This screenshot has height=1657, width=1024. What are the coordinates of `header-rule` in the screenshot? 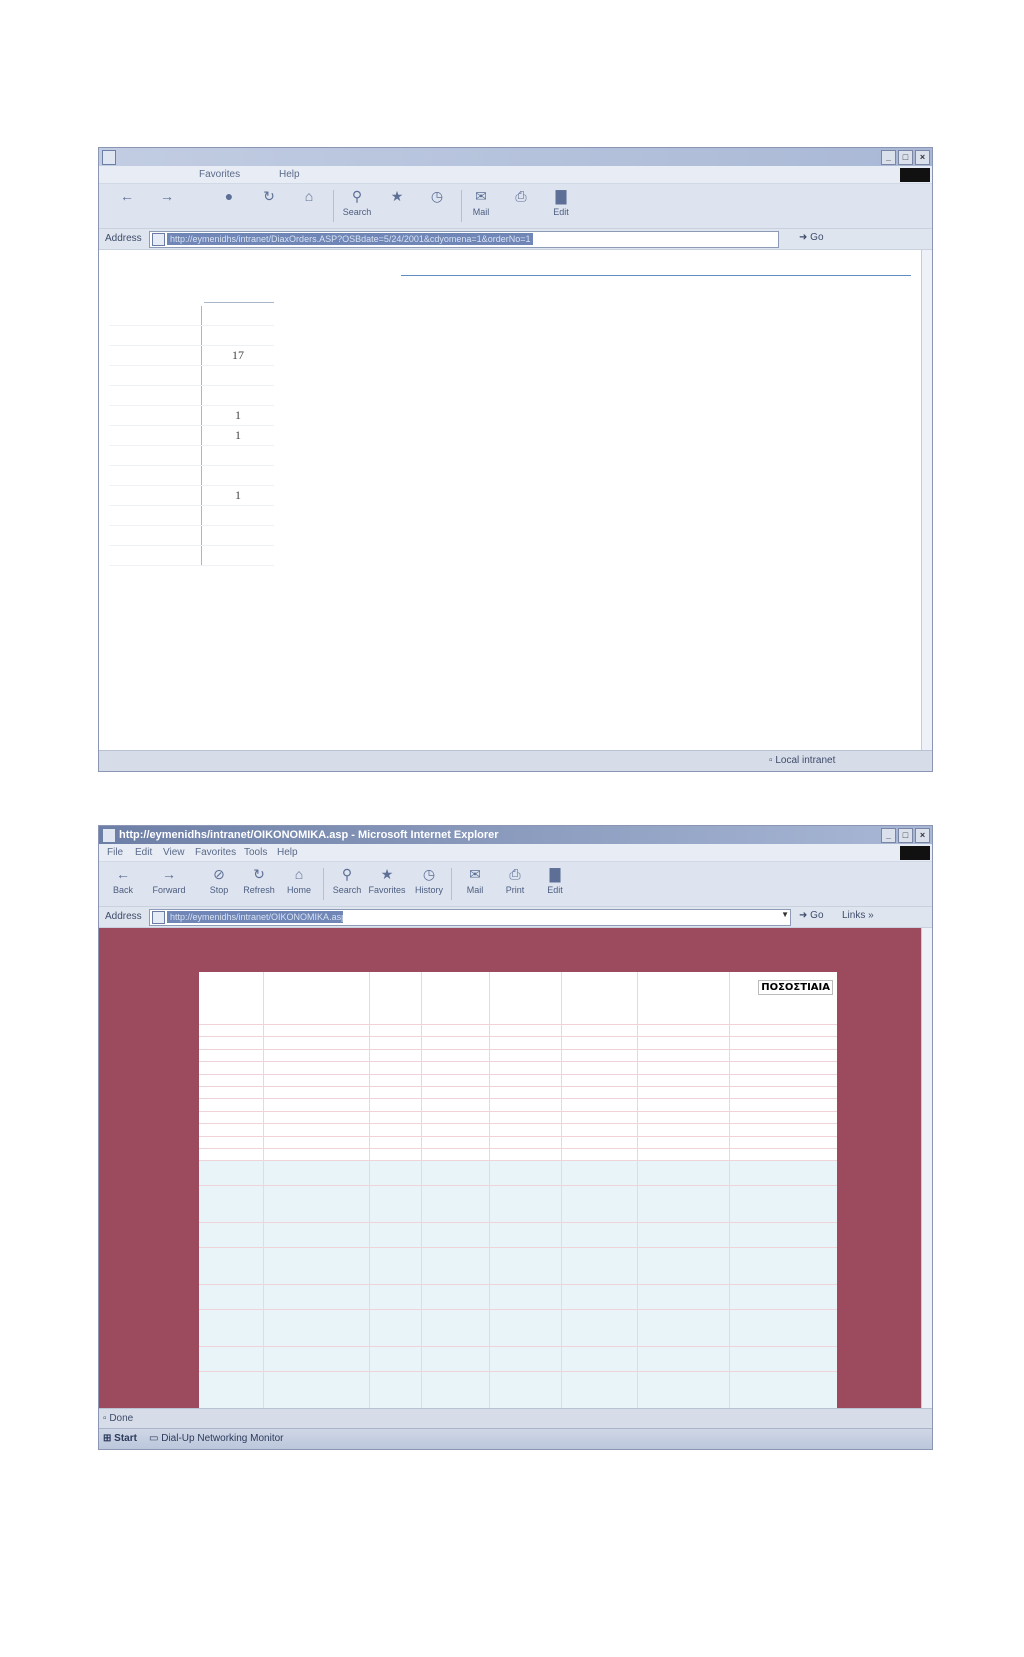 It's located at (656, 275).